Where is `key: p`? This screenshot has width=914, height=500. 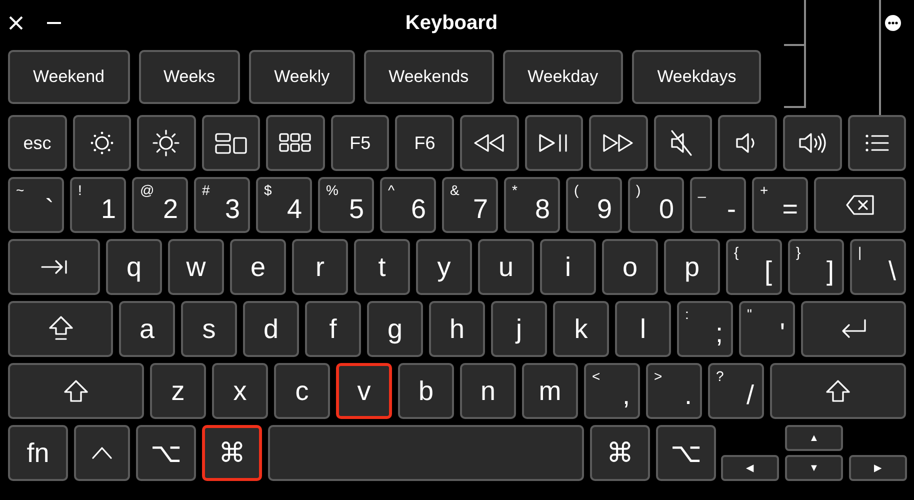
key: p is located at coordinates (692, 267).